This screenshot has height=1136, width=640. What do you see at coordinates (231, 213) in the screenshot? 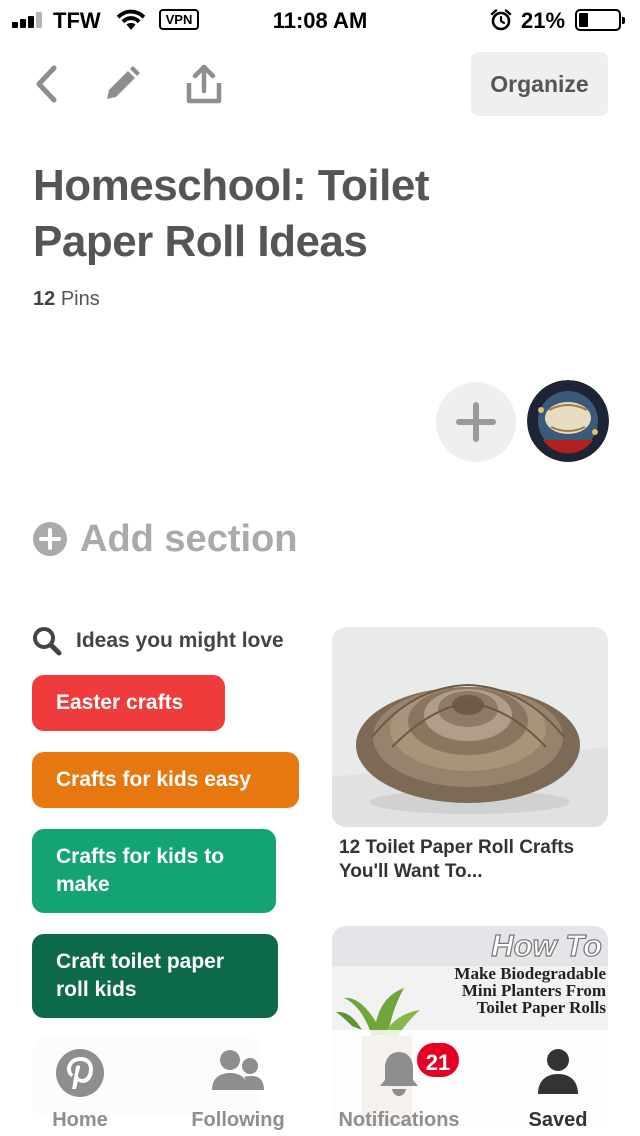
I see `board-title: Homeschool: Toilet Paper Roll Ideas` at bounding box center [231, 213].